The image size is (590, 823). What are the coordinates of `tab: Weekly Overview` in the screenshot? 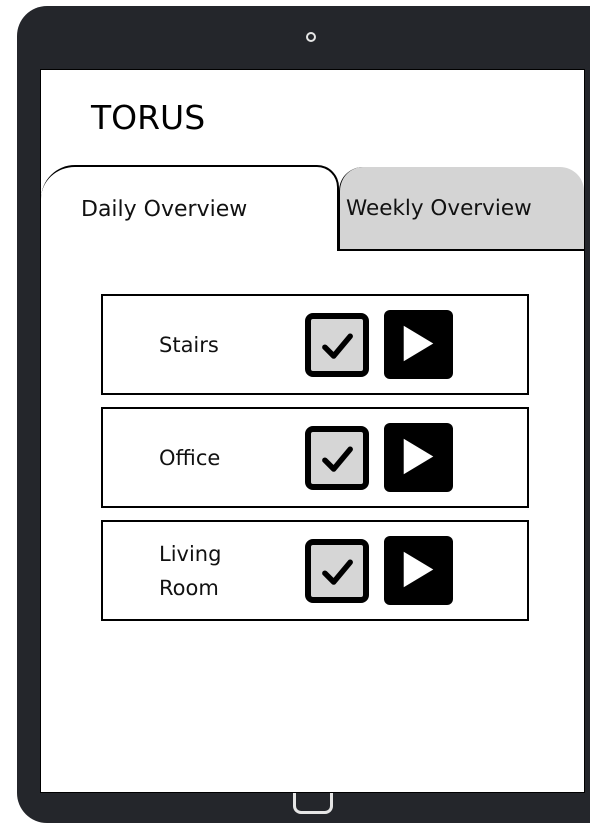 It's located at (461, 209).